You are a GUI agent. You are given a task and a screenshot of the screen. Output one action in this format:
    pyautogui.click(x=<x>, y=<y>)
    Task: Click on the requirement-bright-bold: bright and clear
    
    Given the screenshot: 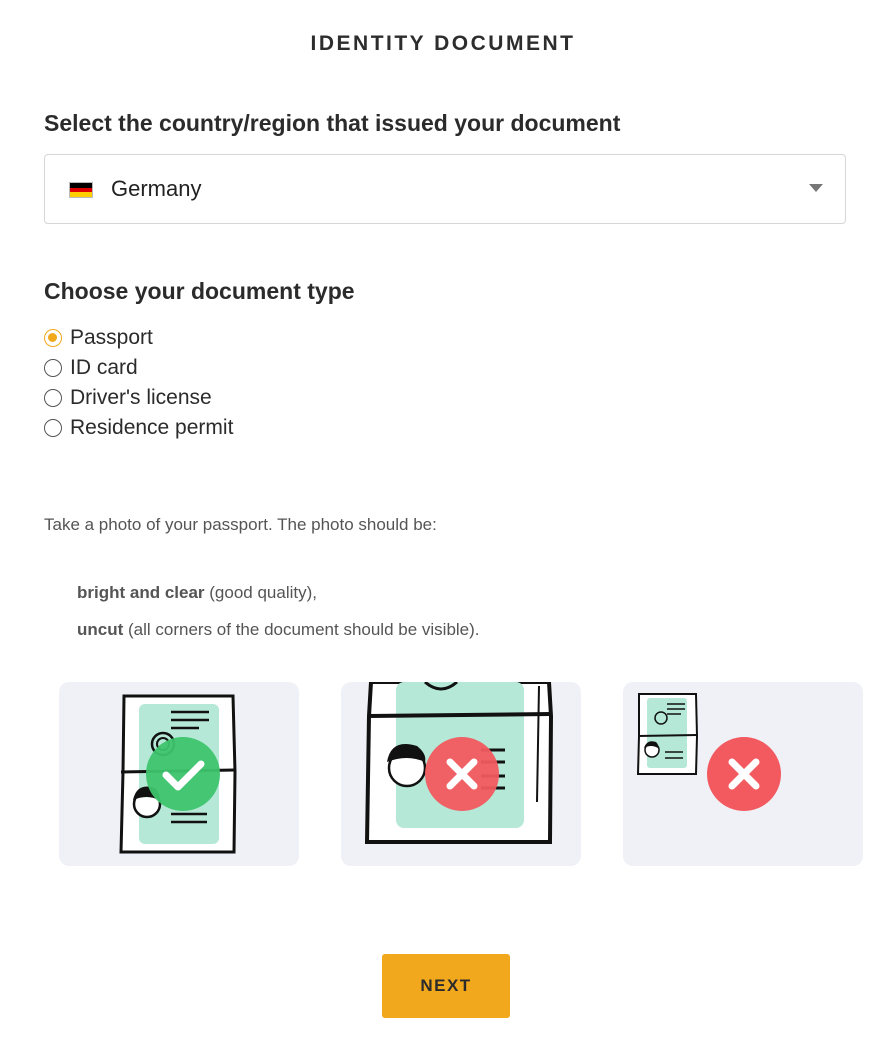 What is the action you would take?
    pyautogui.click(x=141, y=592)
    